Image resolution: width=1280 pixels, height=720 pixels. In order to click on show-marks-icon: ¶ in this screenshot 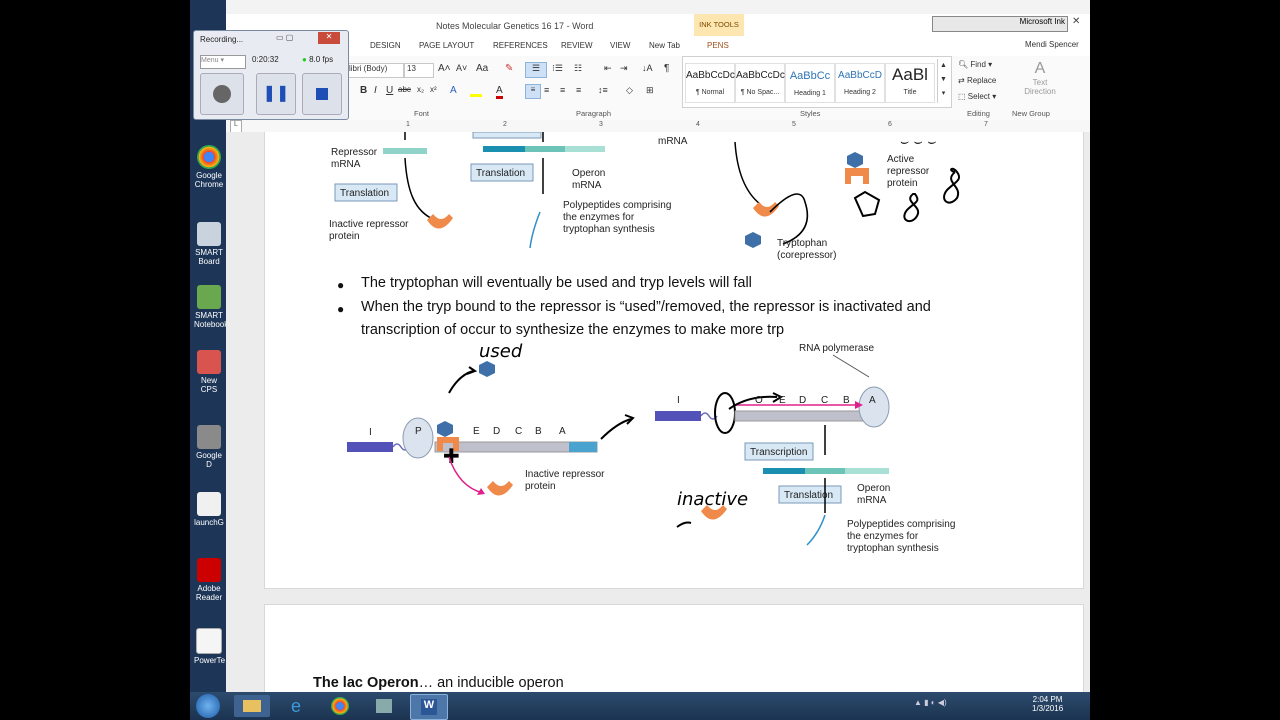, I will do `click(666, 68)`.